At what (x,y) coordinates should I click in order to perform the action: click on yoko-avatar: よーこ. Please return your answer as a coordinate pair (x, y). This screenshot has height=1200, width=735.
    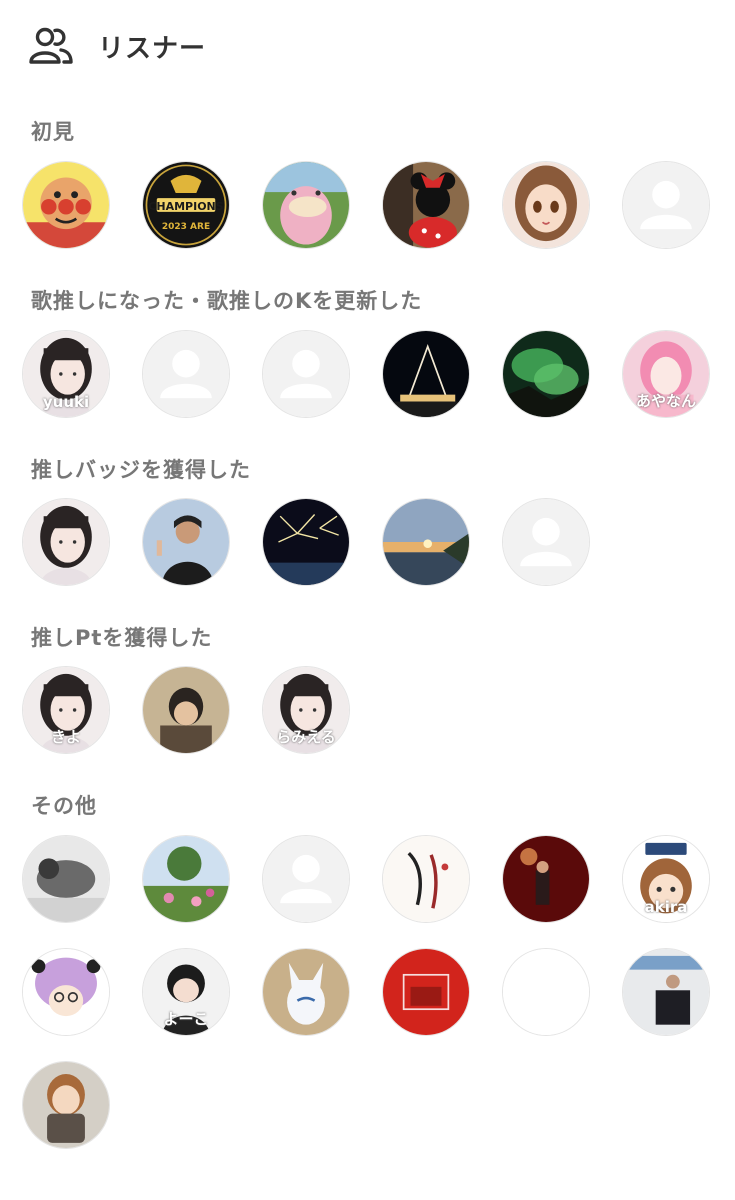
    Looking at the image, I should click on (186, 992).